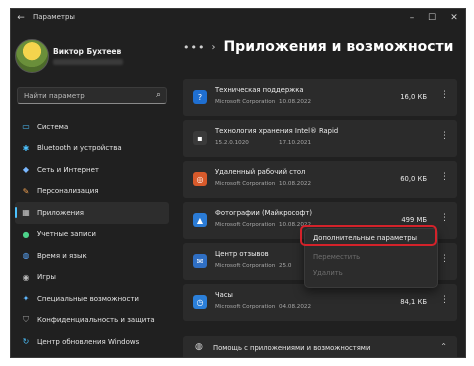  Describe the element at coordinates (200, 302) in the screenshot. I see `clock-icon: ◷` at that location.